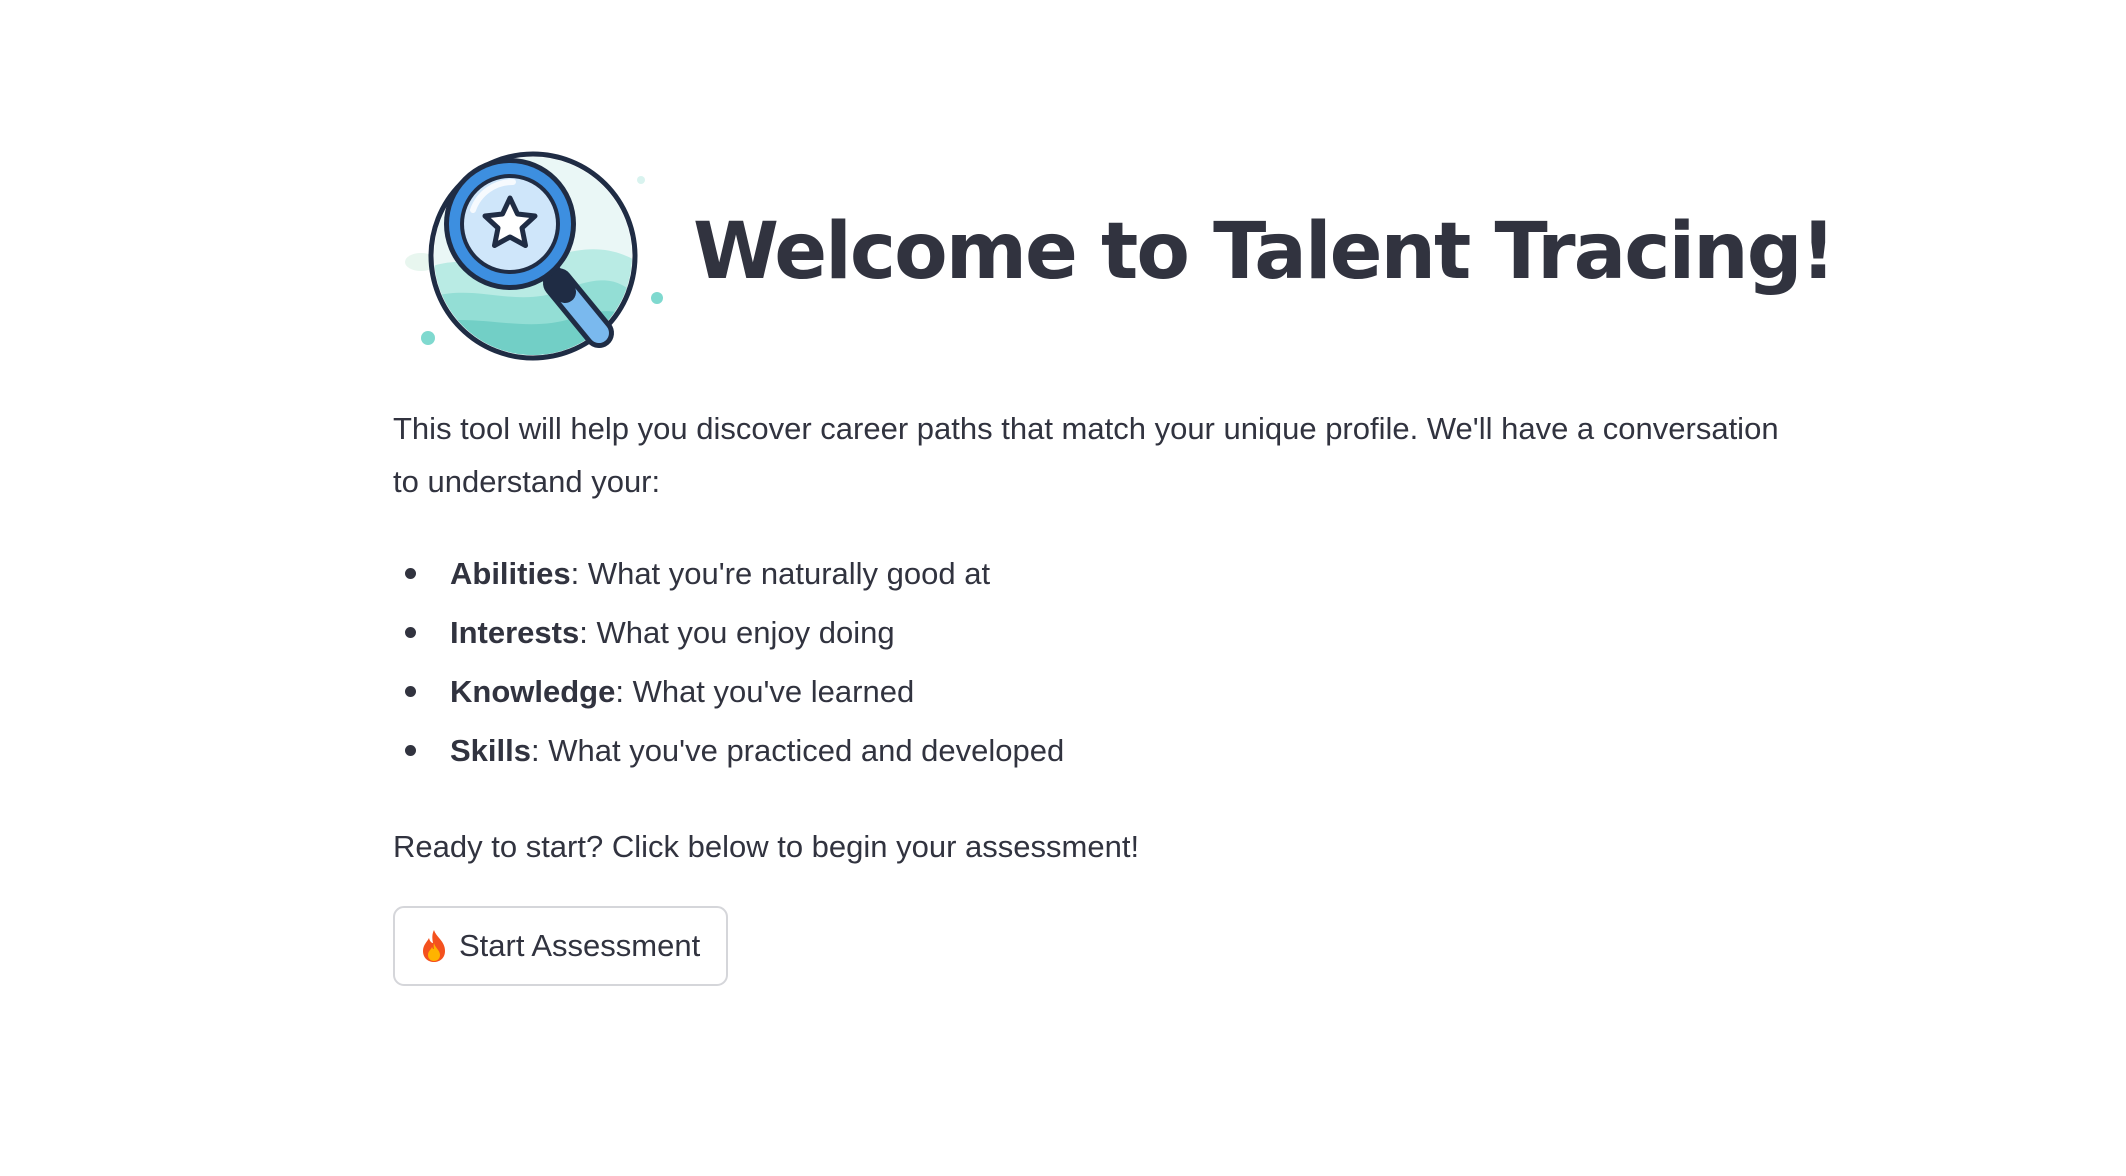  What do you see at coordinates (515, 632) in the screenshot?
I see `feature-term: Interests` at bounding box center [515, 632].